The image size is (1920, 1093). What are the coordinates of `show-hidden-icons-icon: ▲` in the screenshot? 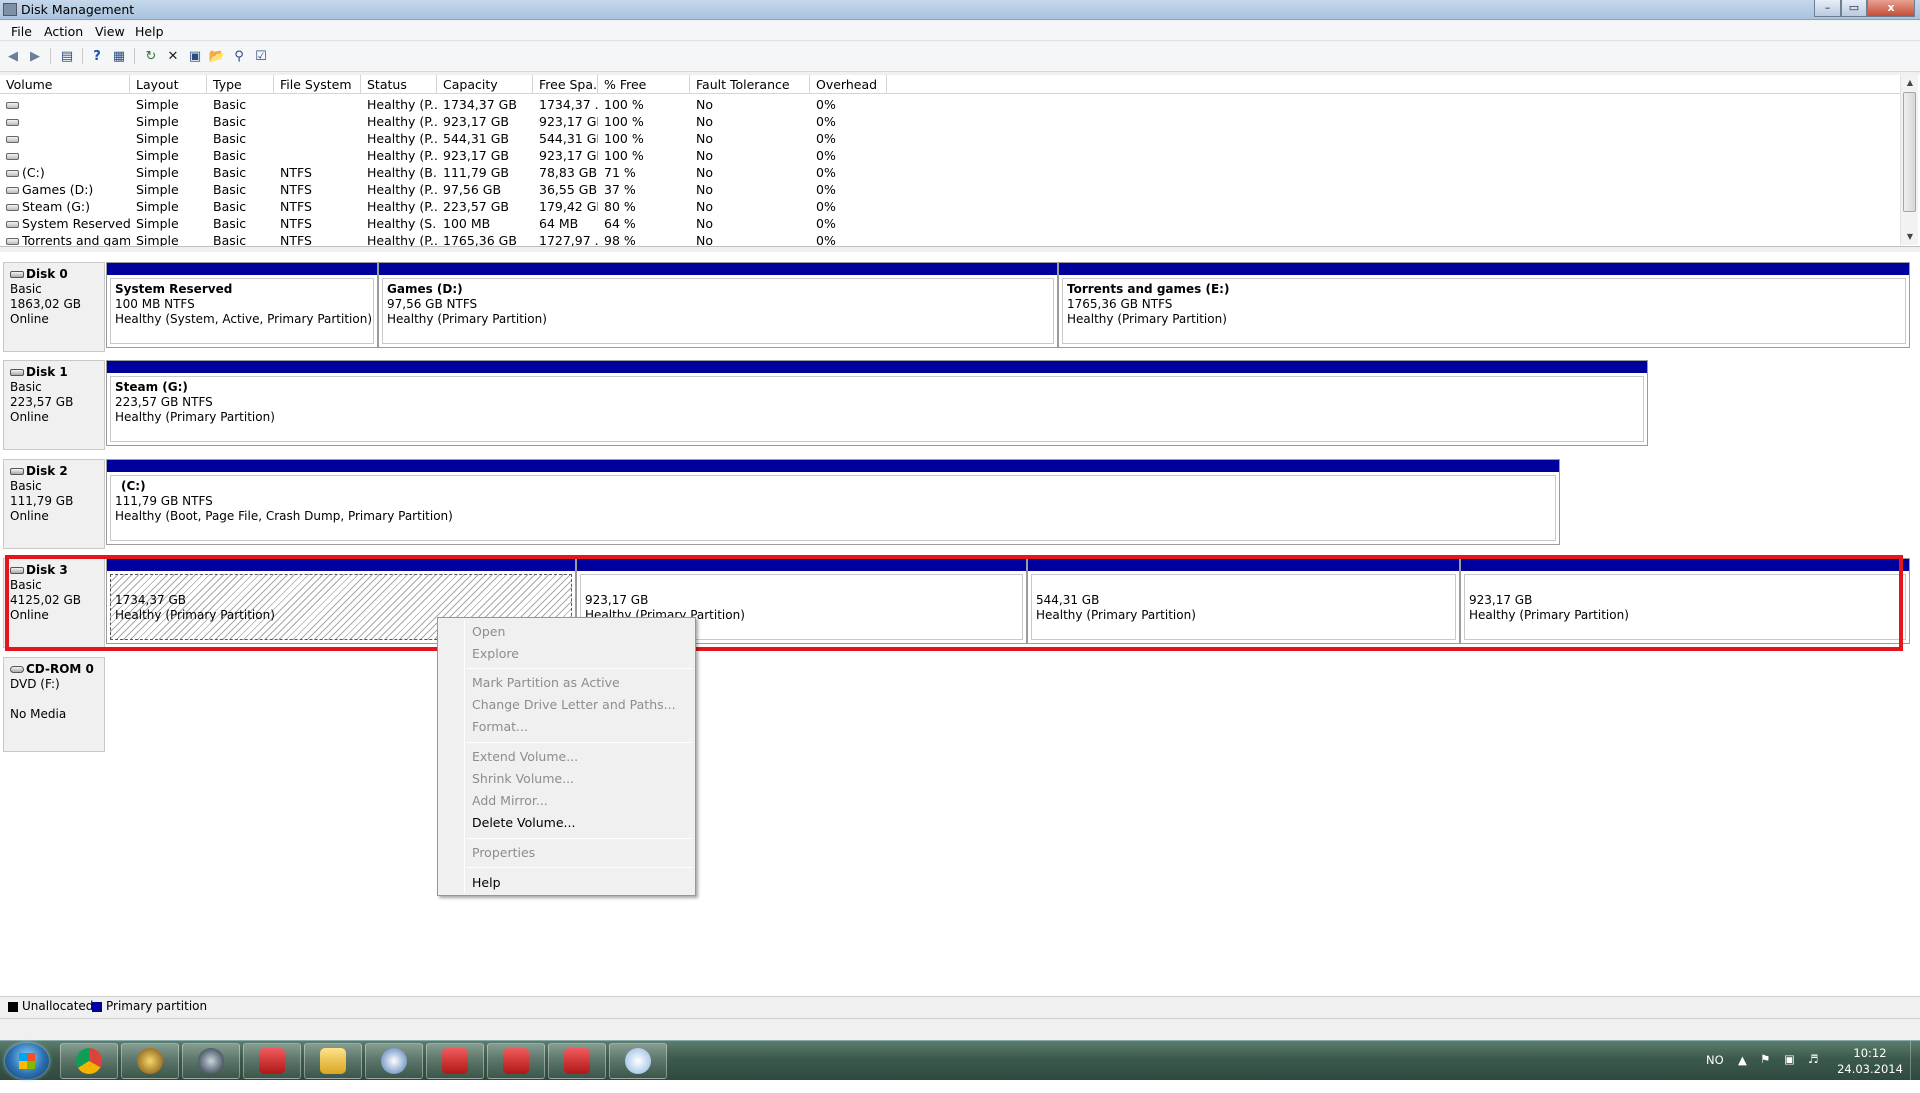 It's located at (1742, 1073).